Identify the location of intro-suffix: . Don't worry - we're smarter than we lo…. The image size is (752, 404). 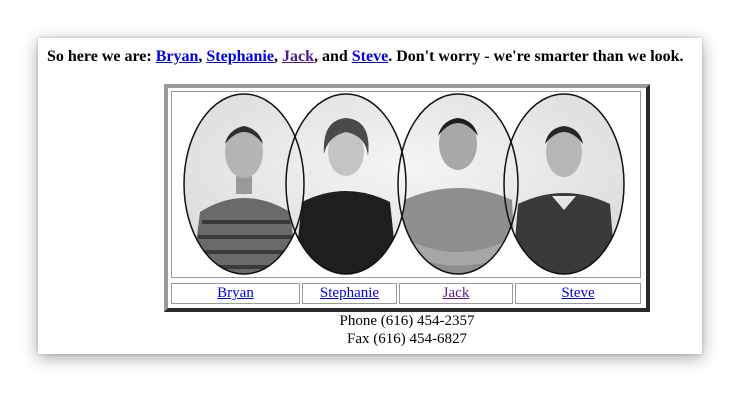
(536, 56).